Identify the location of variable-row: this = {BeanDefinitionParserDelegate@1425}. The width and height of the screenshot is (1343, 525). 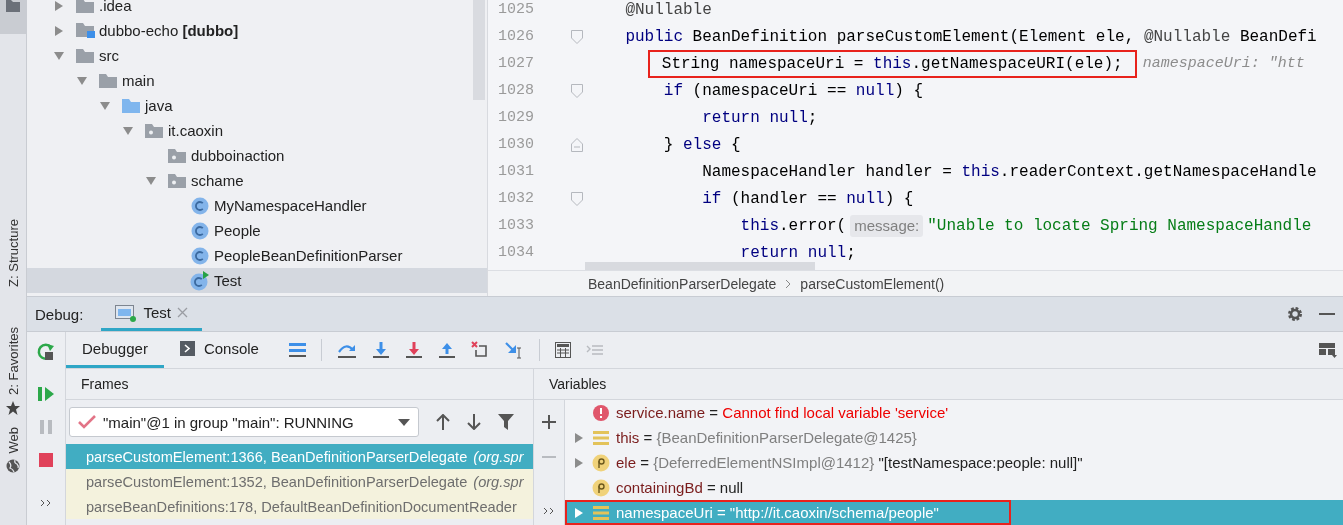
(954, 437).